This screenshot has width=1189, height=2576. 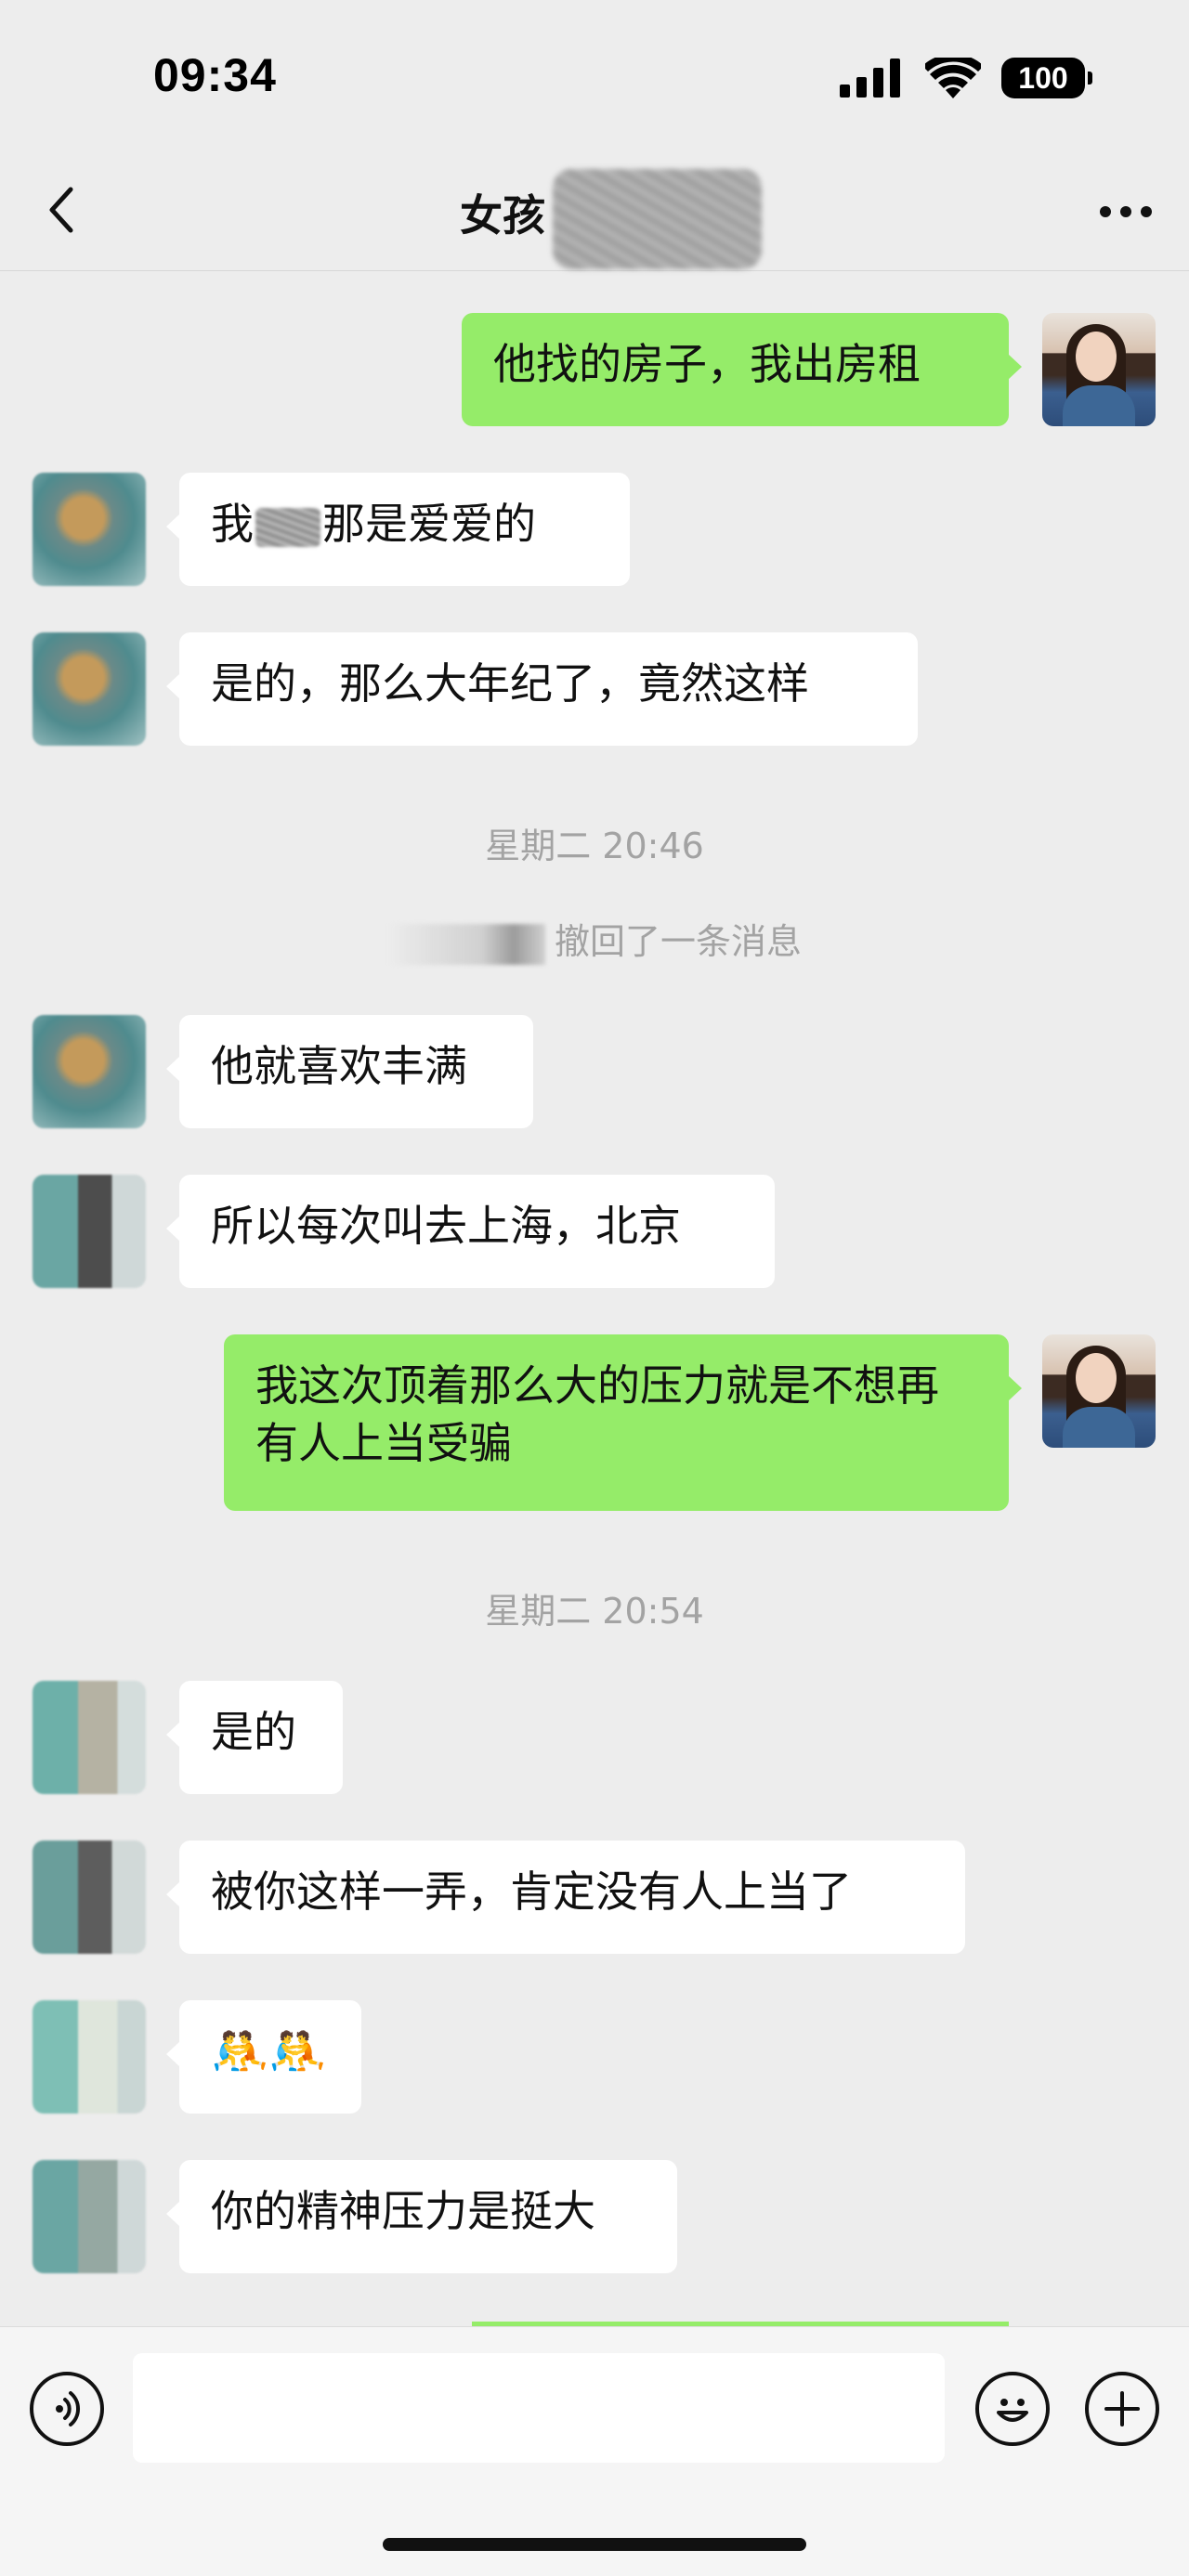 I want to click on recall-text: 撤回了一条消息, so click(x=678, y=942).